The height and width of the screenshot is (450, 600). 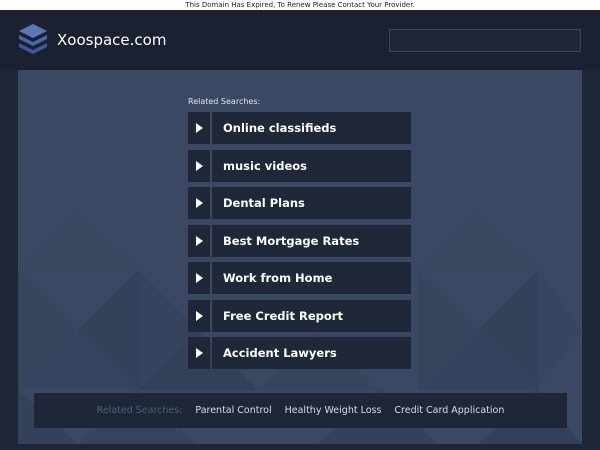 I want to click on related-link-label: music videos, so click(x=311, y=165).